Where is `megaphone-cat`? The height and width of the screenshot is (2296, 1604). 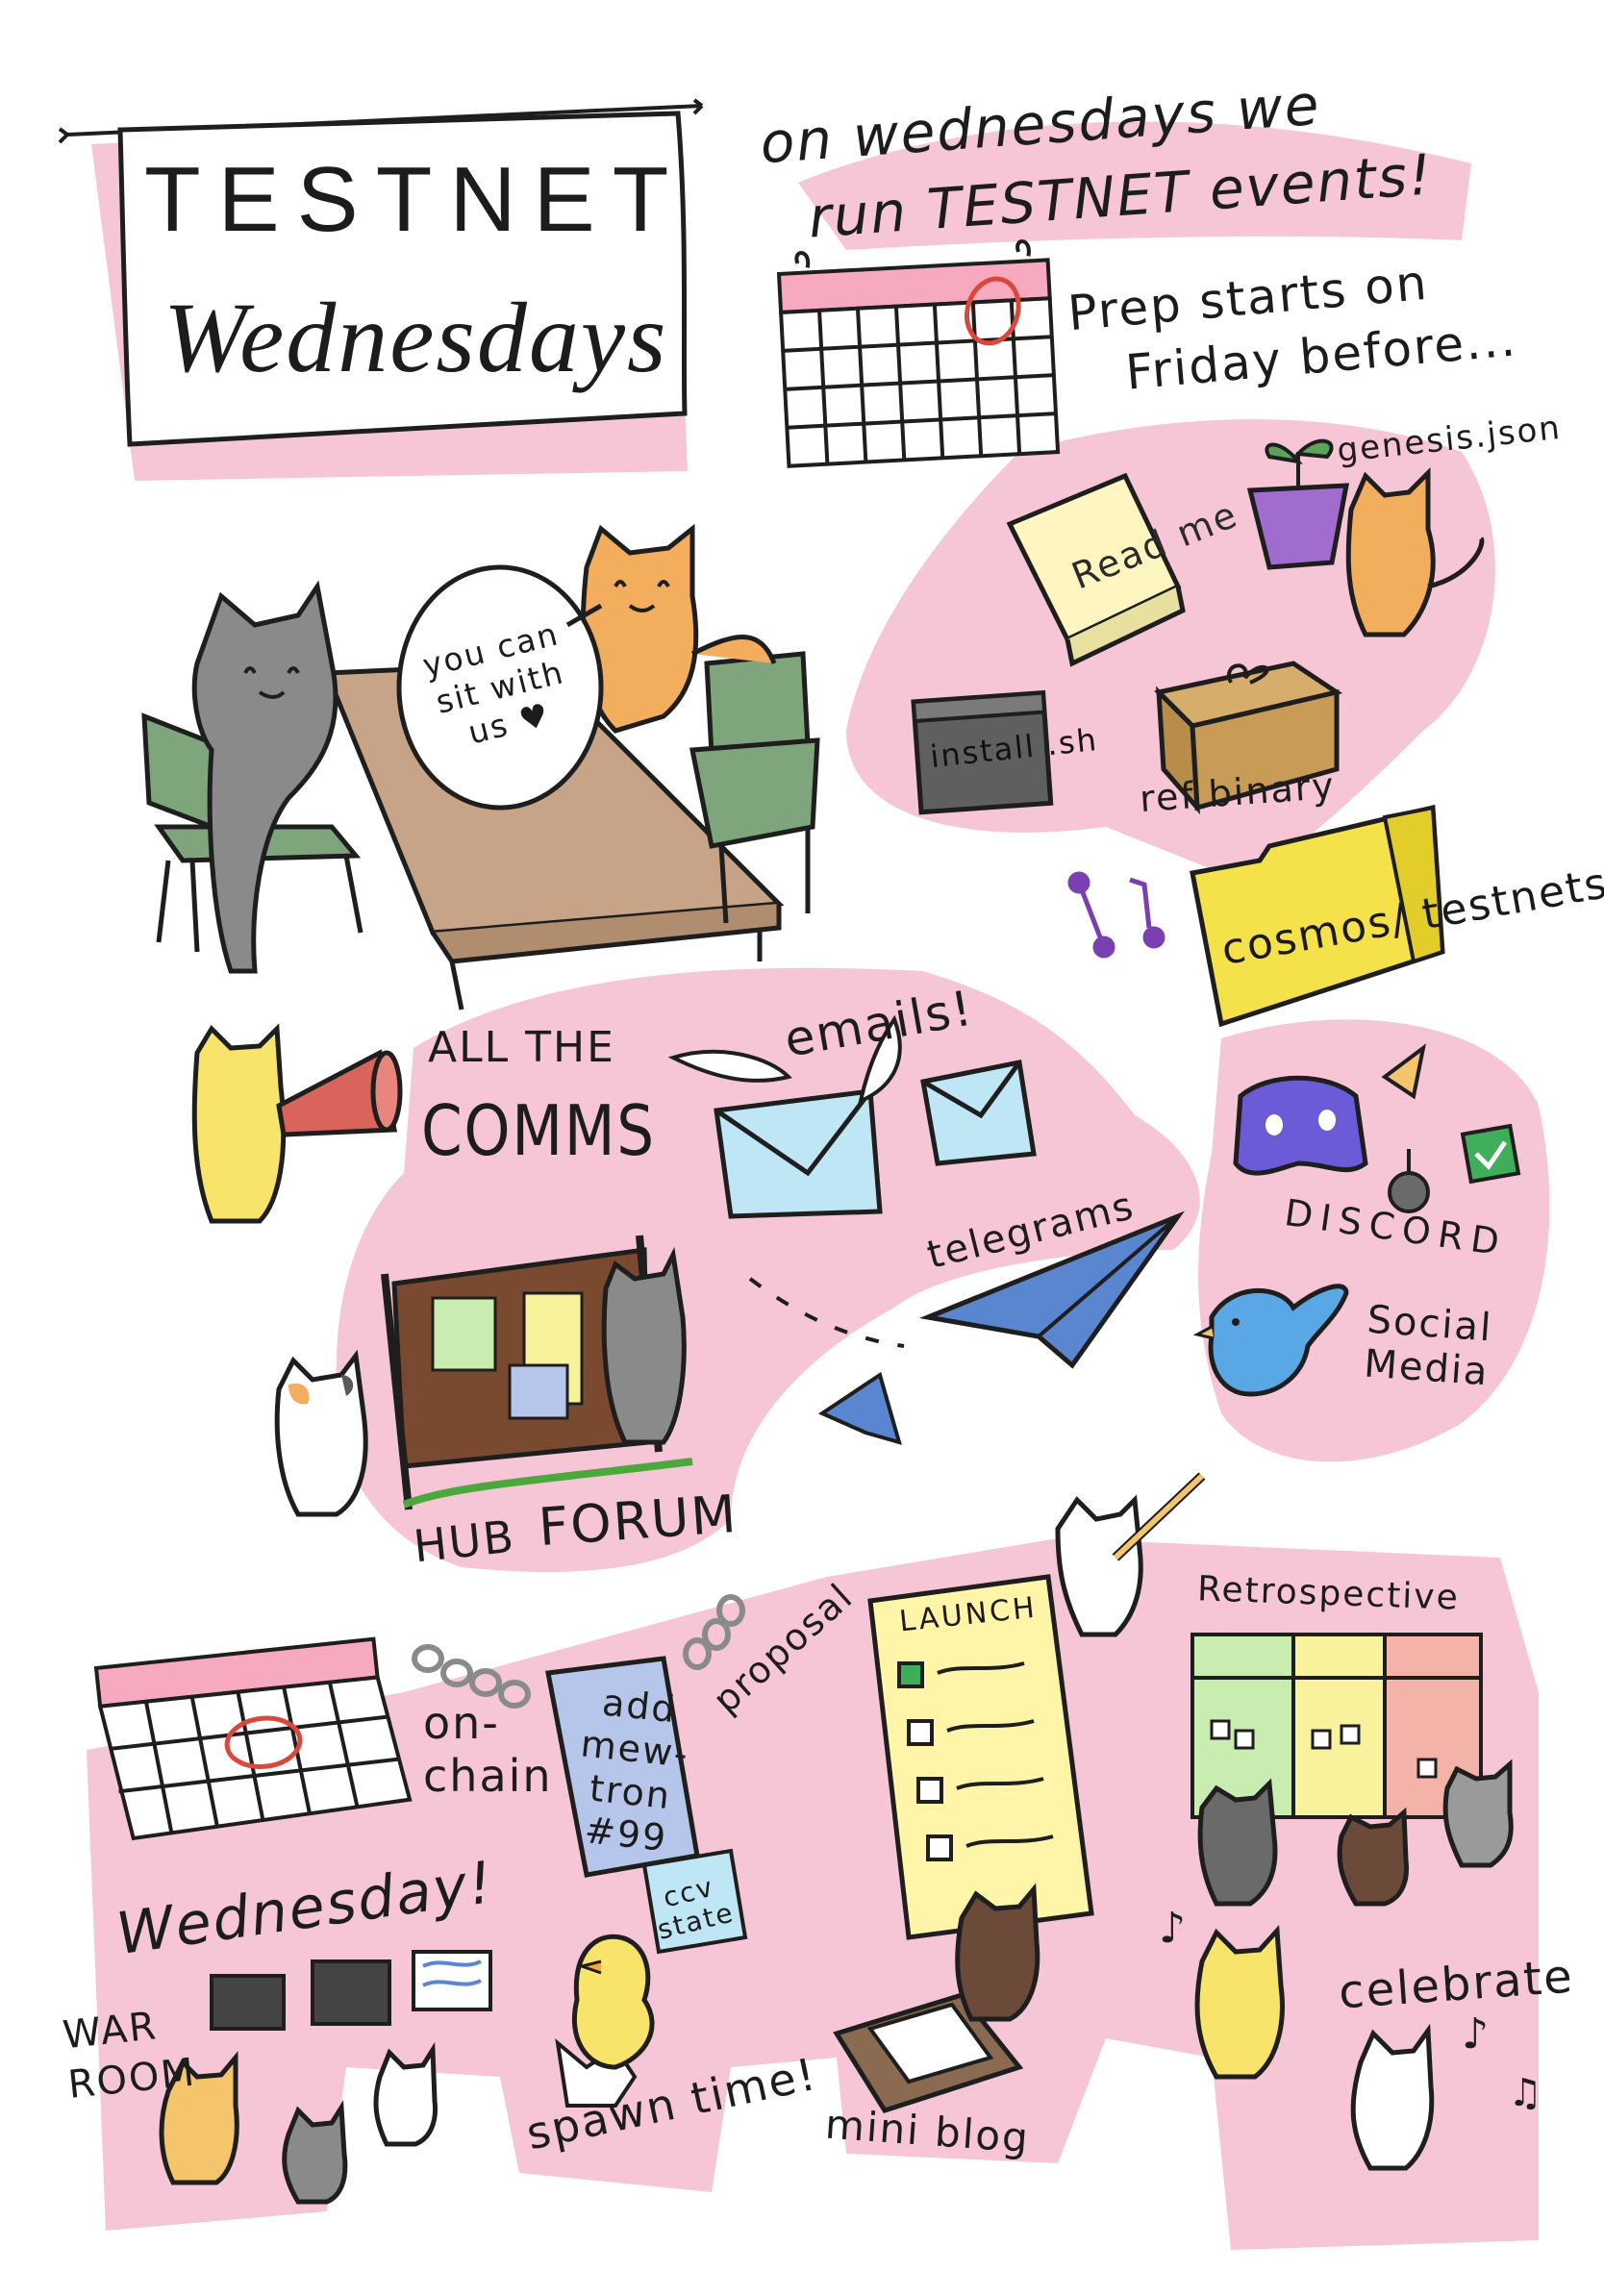 megaphone-cat is located at coordinates (297, 1123).